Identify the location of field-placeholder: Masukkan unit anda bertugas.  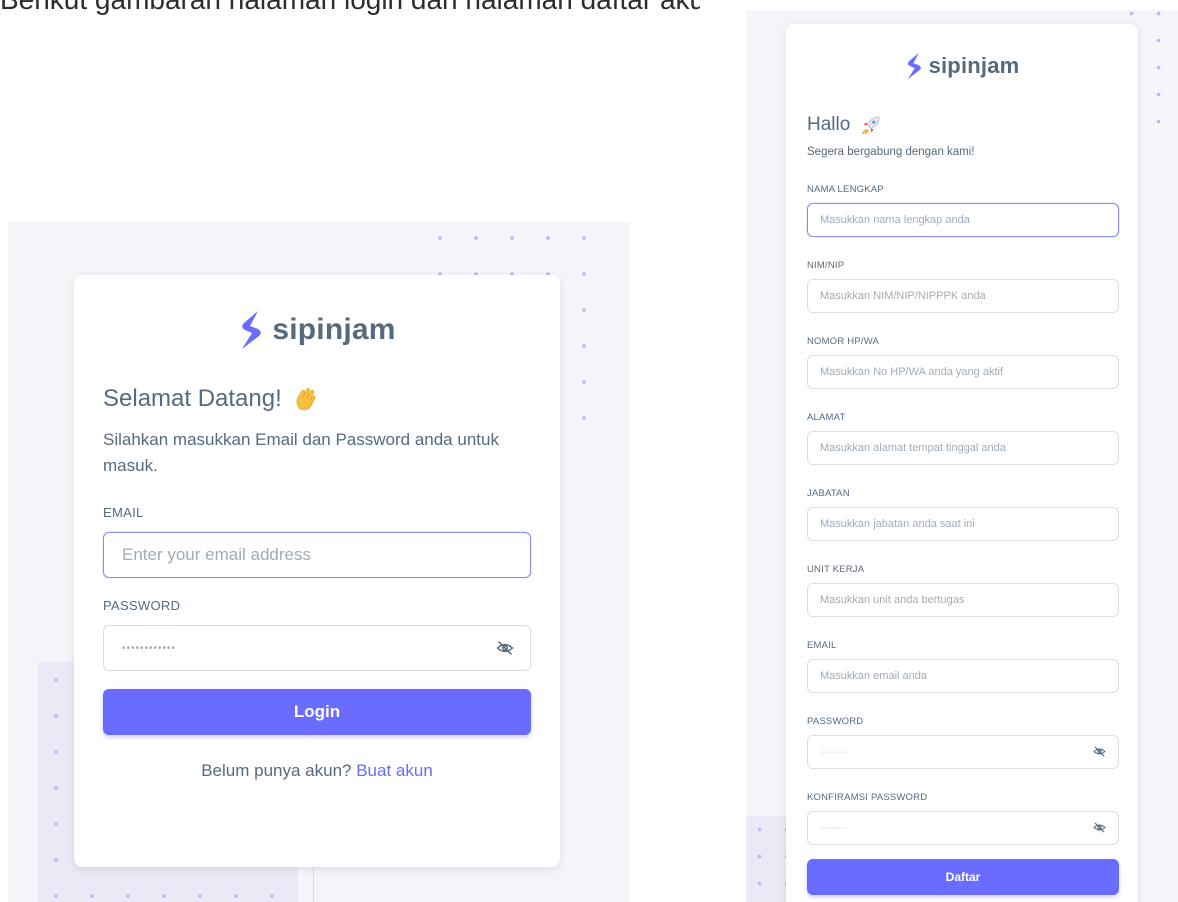
(892, 600).